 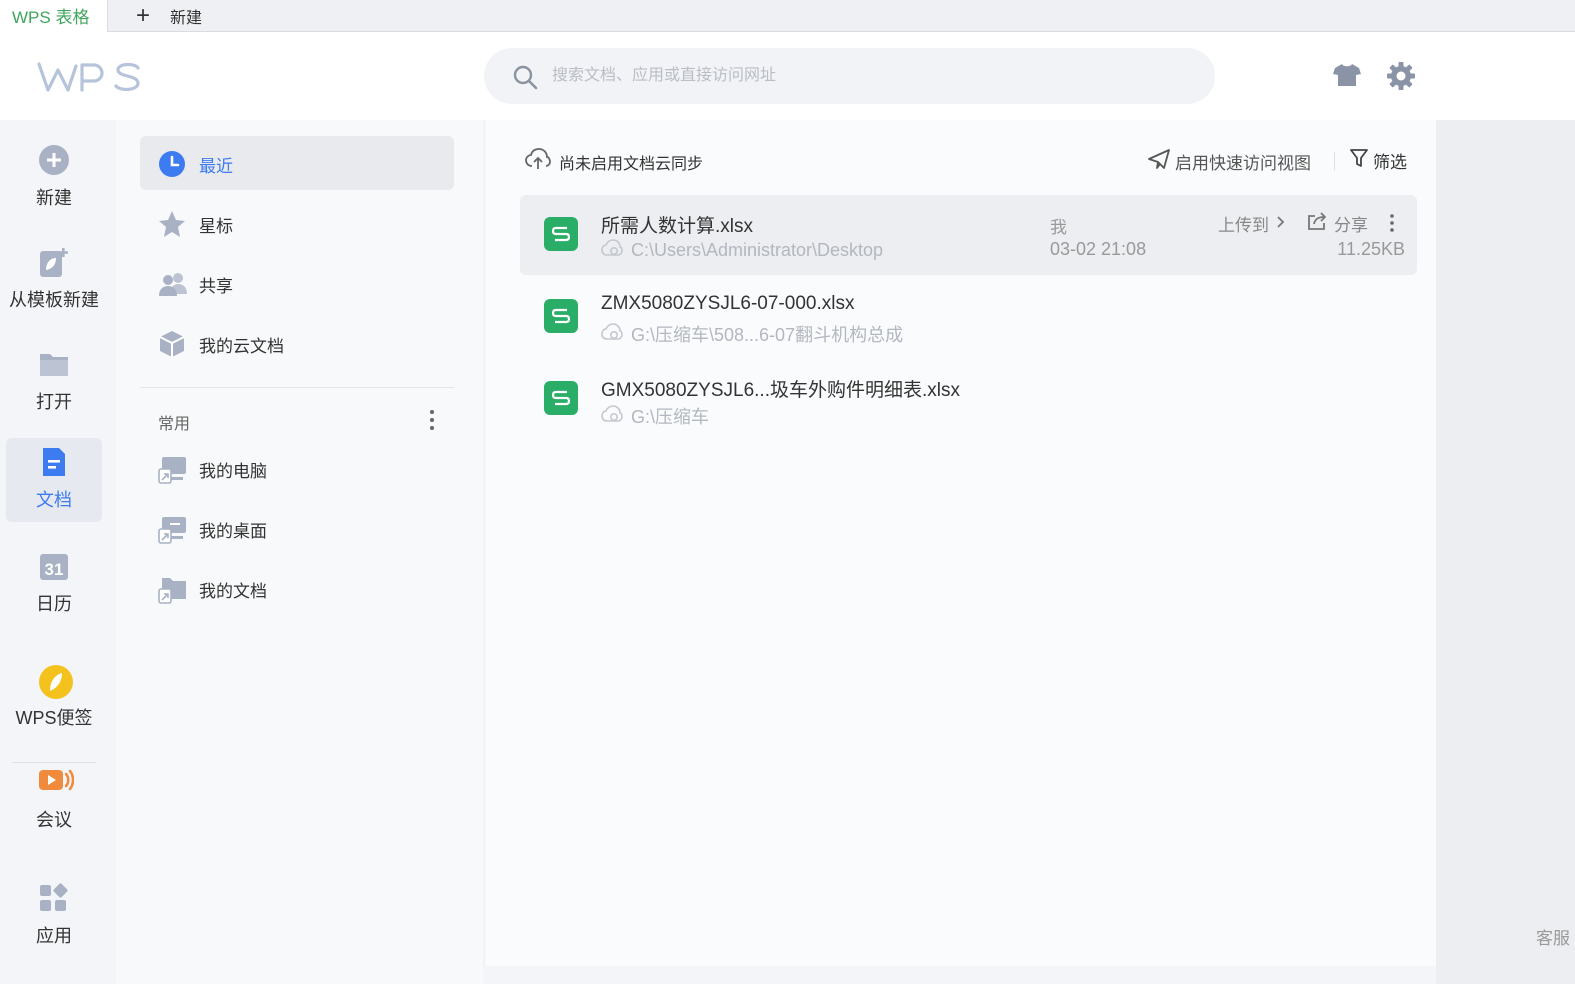 I want to click on tab-bar: WPS 表格 + 新建, so click(x=787, y=16).